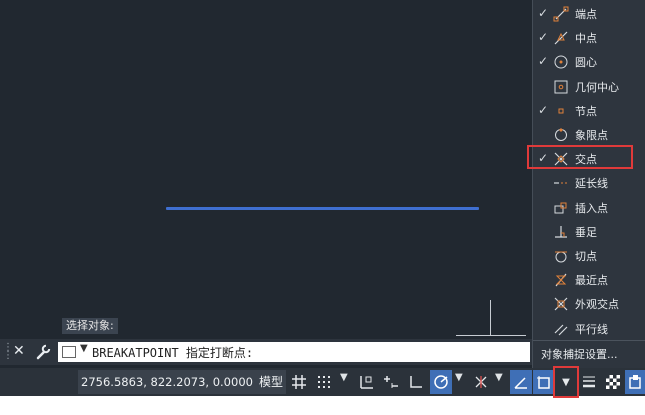  I want to click on ucs-axis-x, so click(491, 335).